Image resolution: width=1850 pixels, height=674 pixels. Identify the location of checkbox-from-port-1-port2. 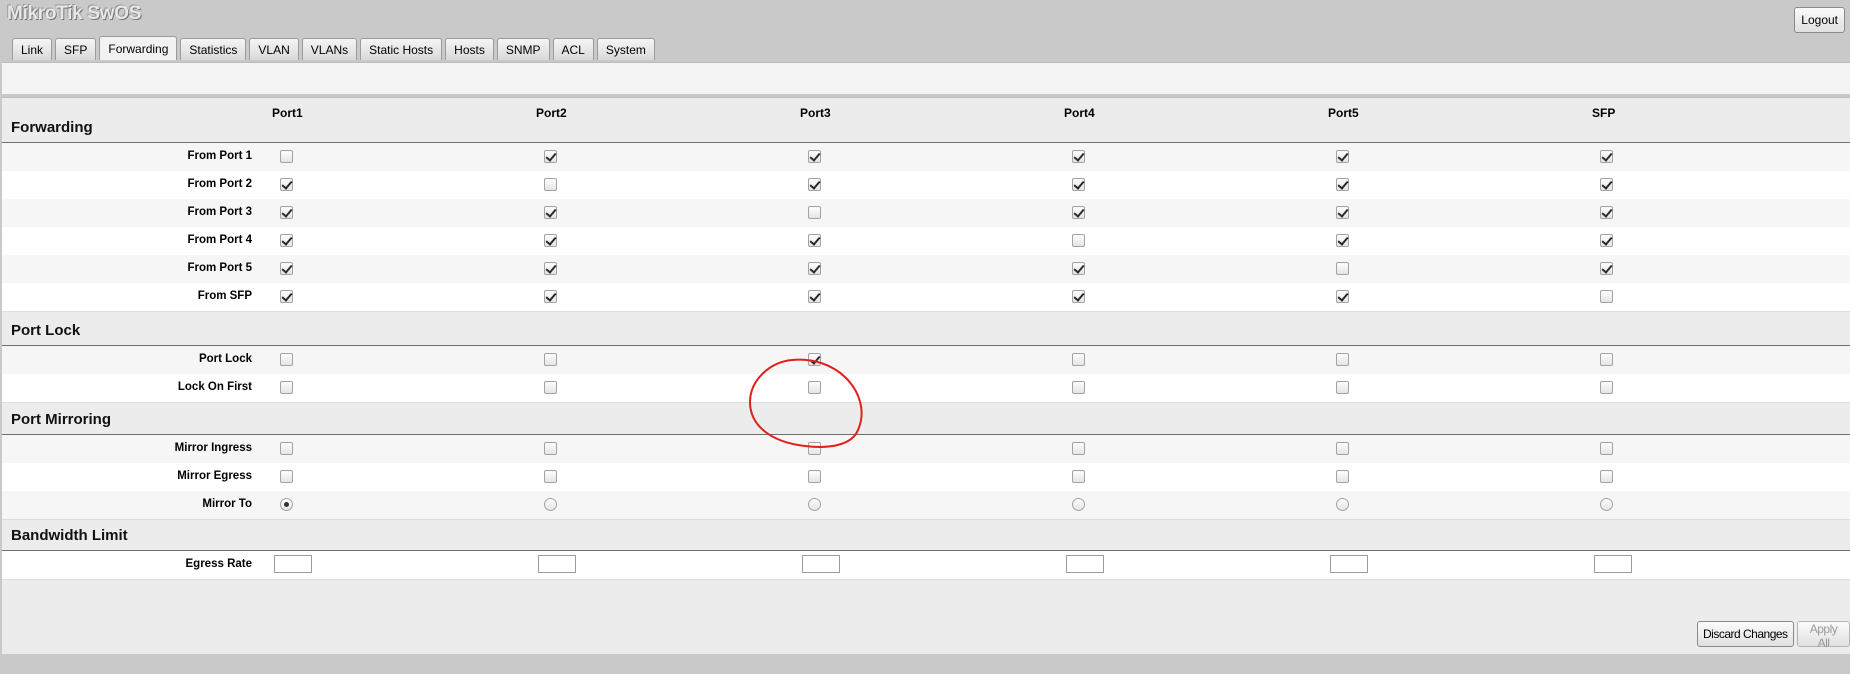
(550, 156).